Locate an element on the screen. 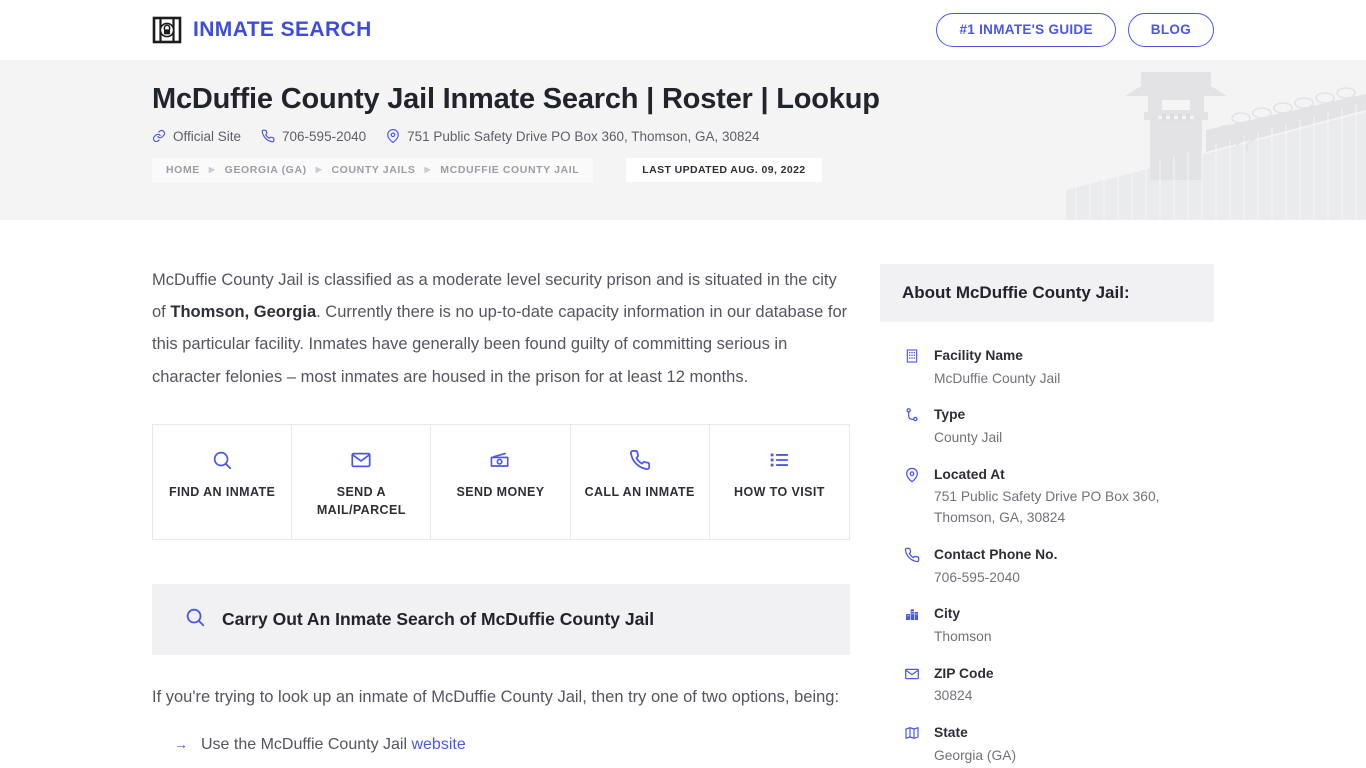 The image size is (1366, 768). building-icon is located at coordinates (911, 355).